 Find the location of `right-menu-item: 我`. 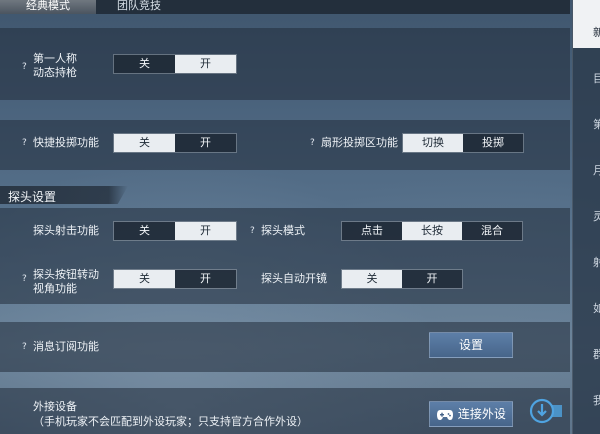

right-menu-item: 我 is located at coordinates (596, 400).